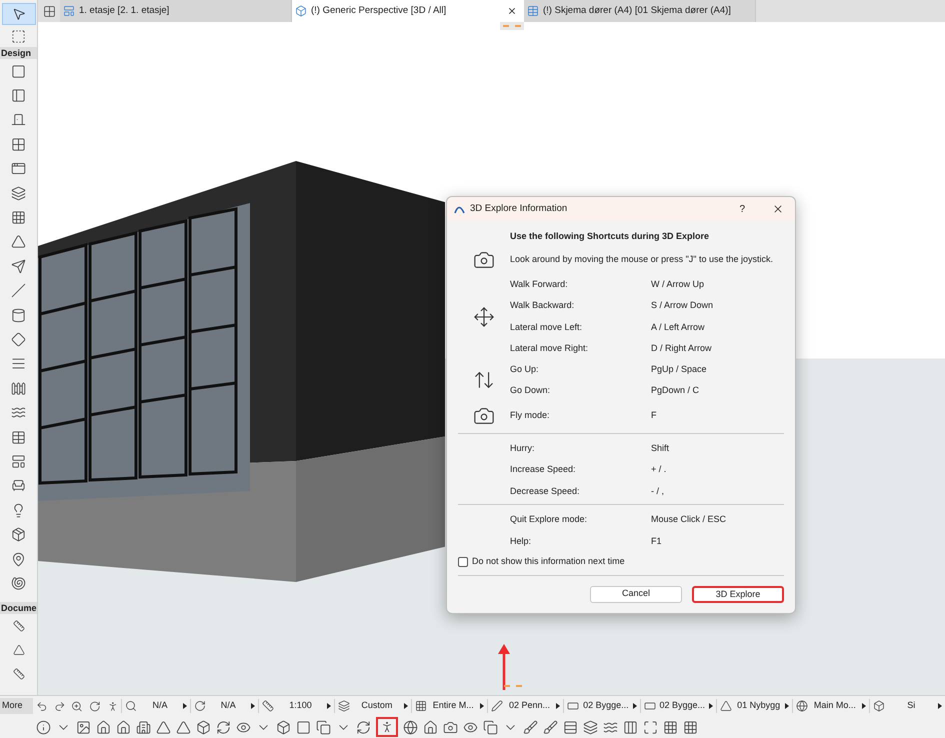 The image size is (945, 738). Describe the element at coordinates (143, 727) in the screenshot. I see `building-icon` at that location.